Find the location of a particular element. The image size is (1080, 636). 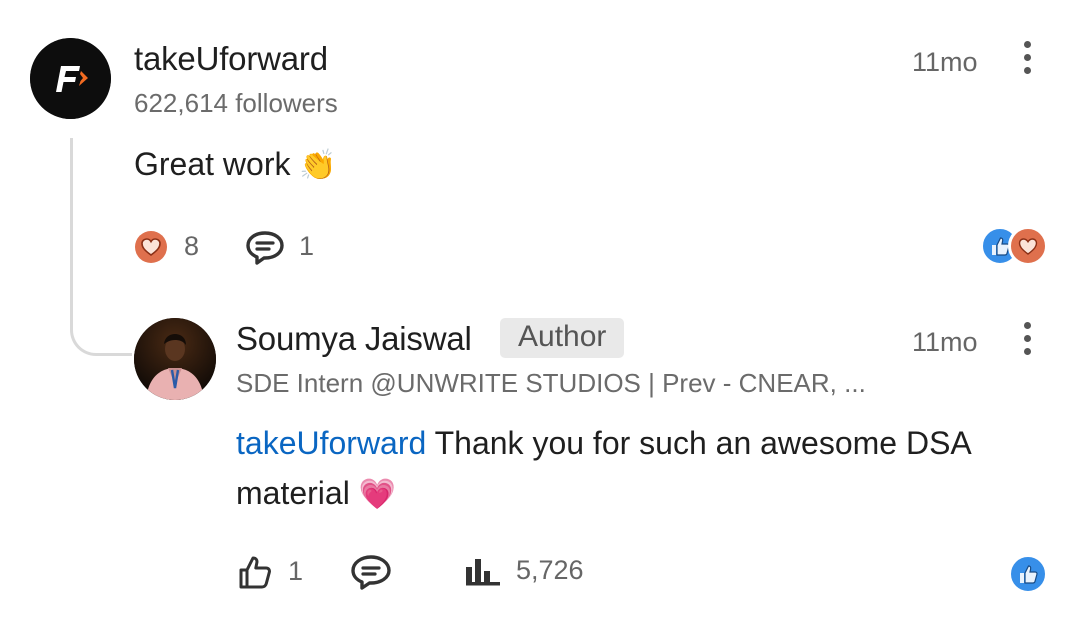

mention-link: takeUforward is located at coordinates (331, 443).